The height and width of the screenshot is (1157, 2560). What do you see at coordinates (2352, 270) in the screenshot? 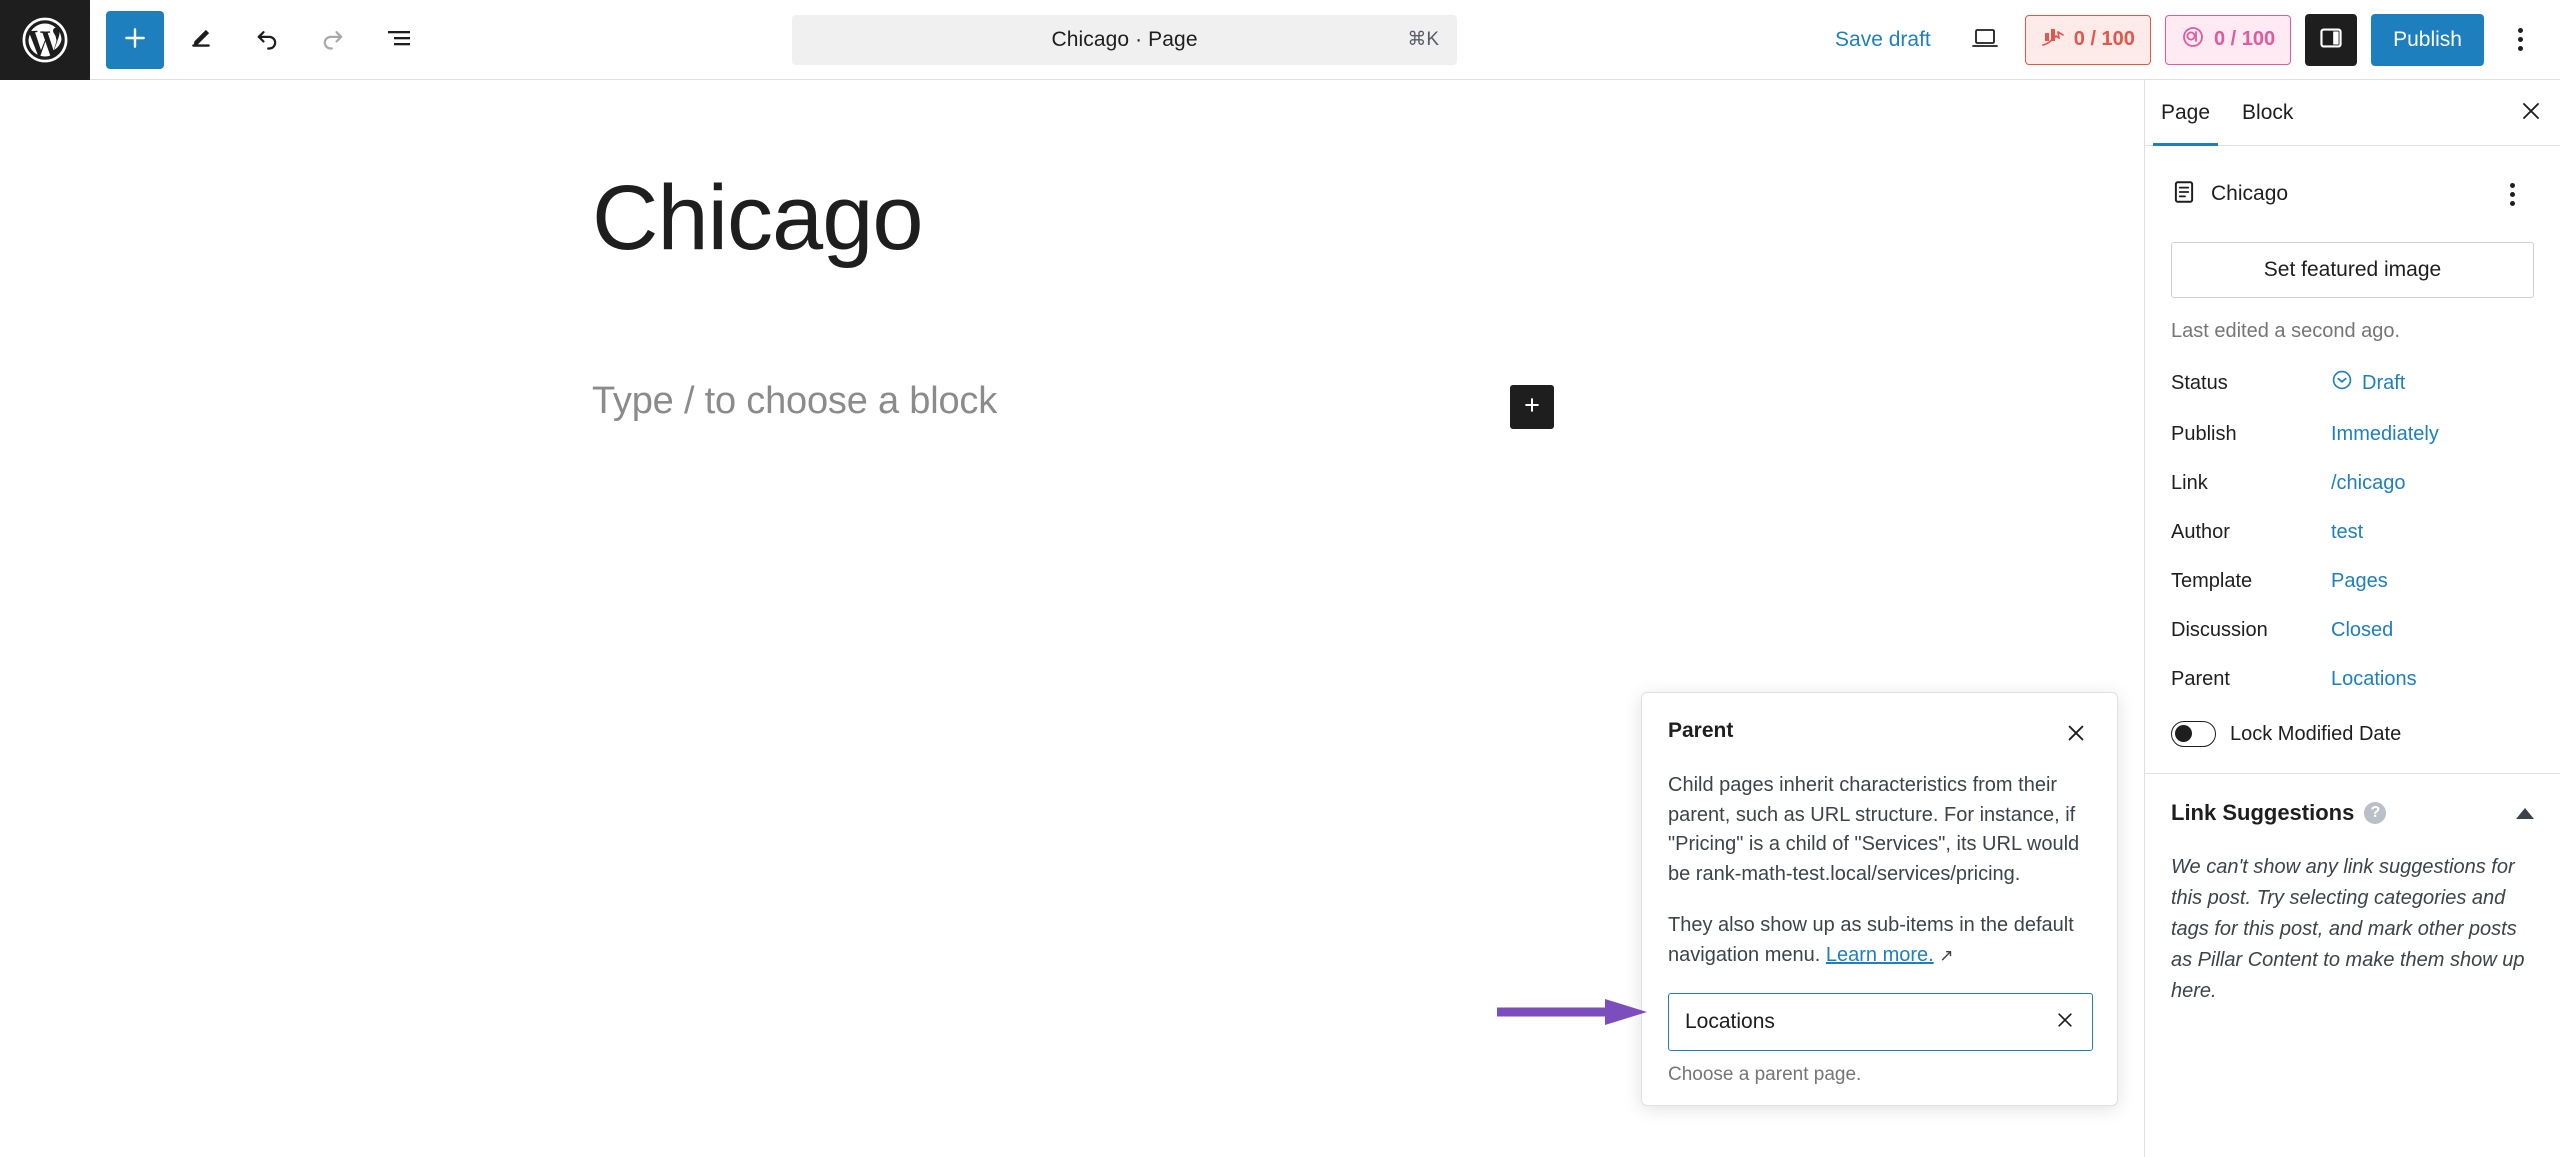
I see `set-featured-image-button: Set featured image` at bounding box center [2352, 270].